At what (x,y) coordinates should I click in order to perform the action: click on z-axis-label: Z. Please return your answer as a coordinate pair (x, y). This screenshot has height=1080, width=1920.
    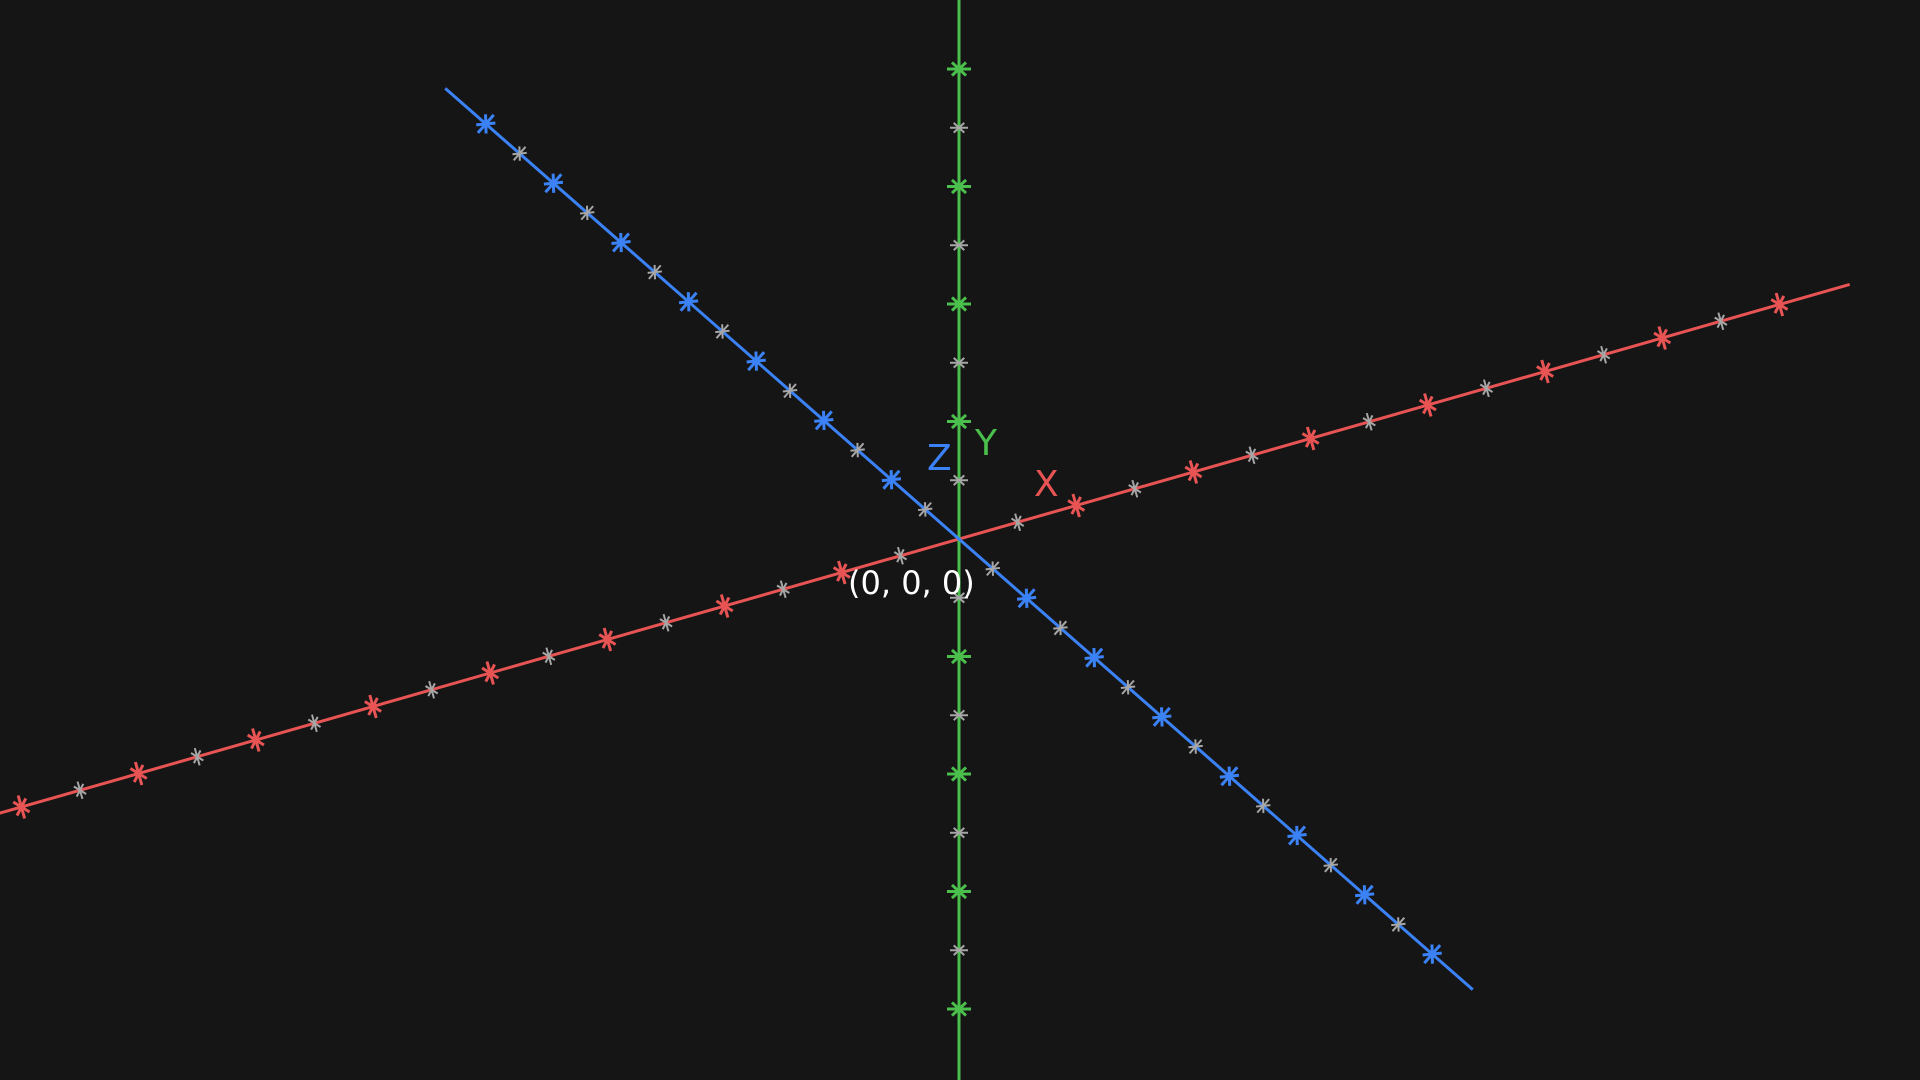
    Looking at the image, I should click on (939, 458).